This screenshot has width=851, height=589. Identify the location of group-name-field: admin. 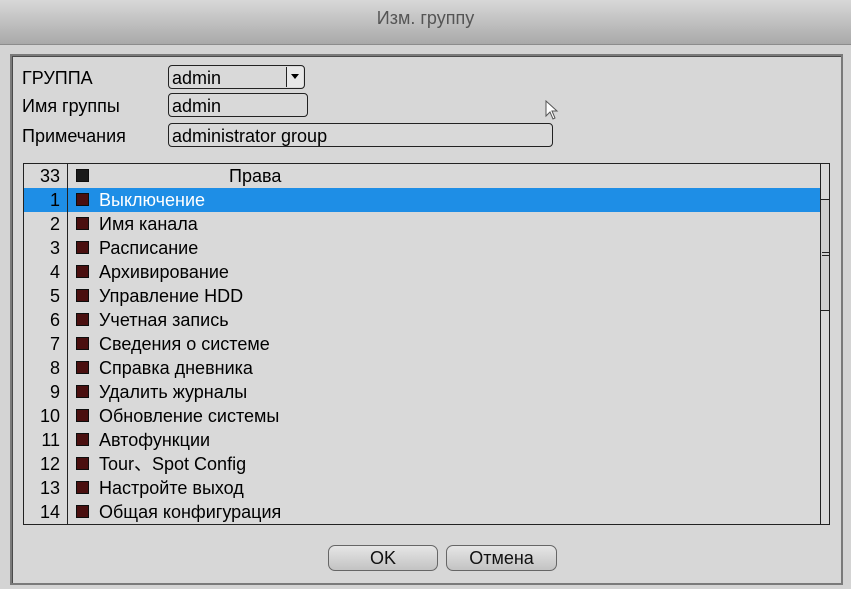
(238, 105).